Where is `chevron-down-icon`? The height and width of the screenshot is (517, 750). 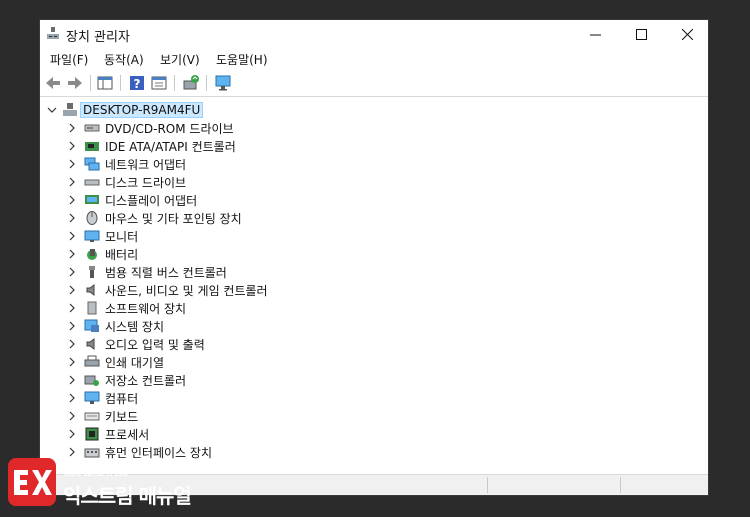 chevron-down-icon is located at coordinates (52, 110).